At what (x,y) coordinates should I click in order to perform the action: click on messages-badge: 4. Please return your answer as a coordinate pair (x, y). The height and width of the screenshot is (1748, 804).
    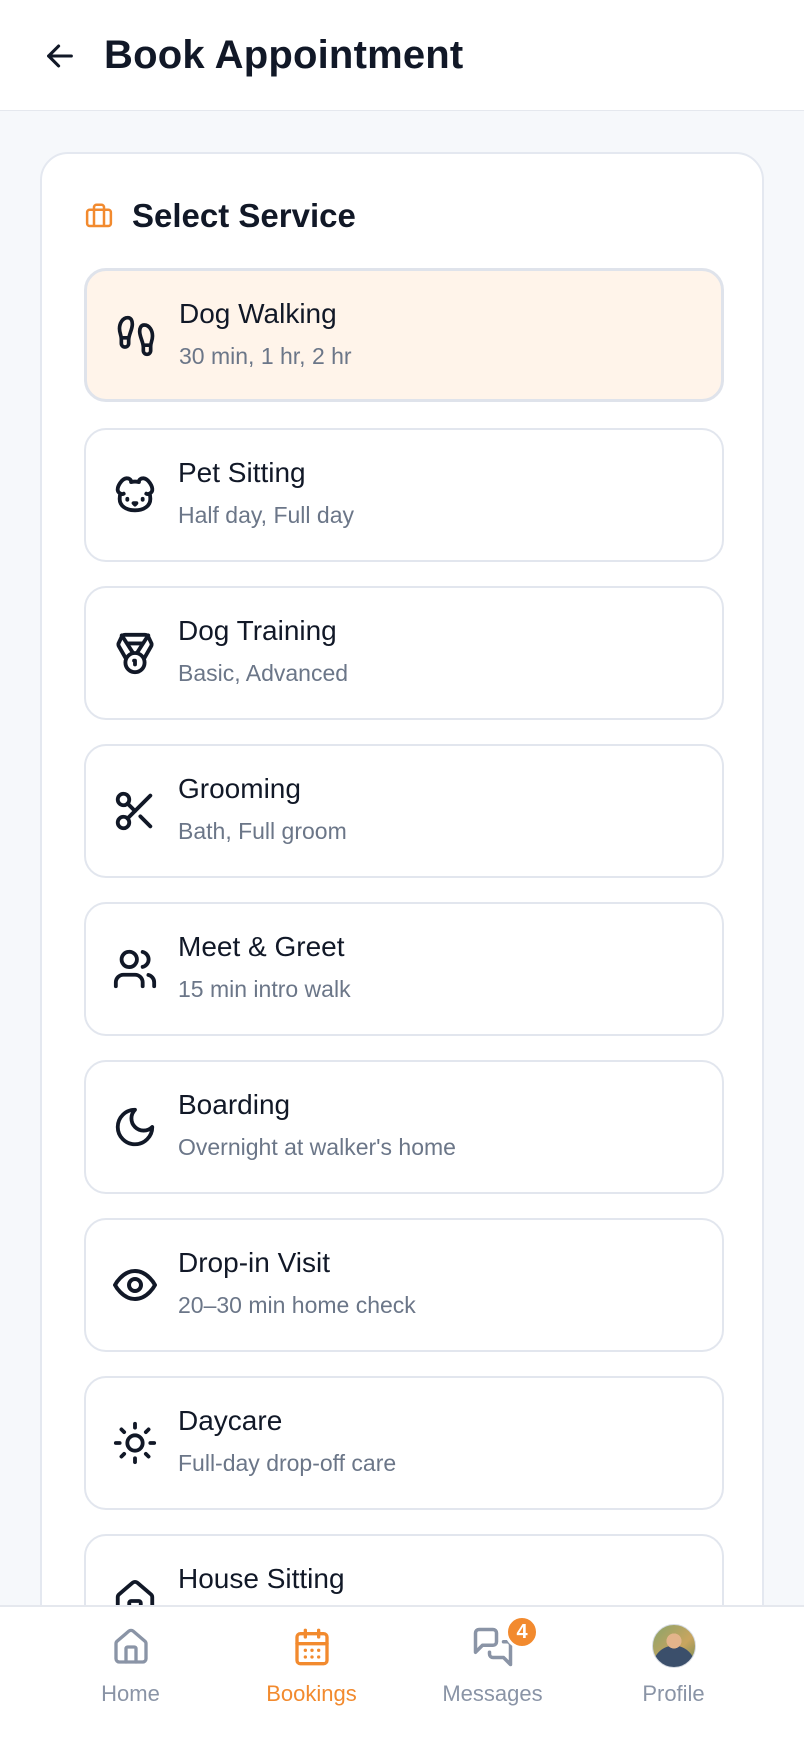
    Looking at the image, I should click on (522, 1632).